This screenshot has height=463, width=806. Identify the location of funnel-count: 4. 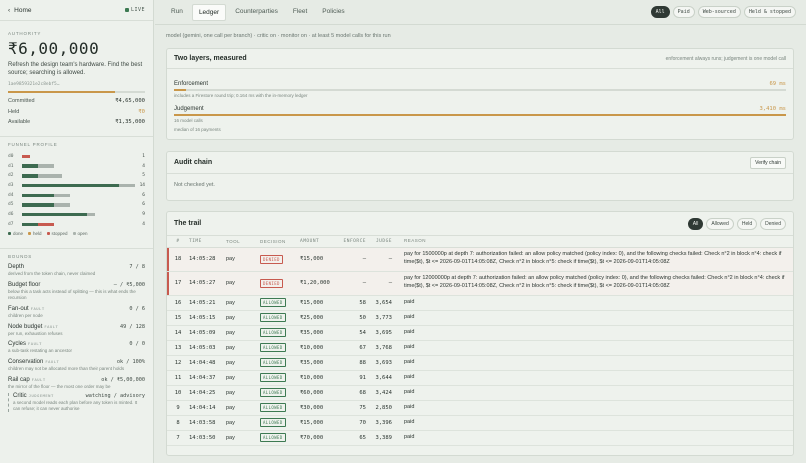
(143, 166).